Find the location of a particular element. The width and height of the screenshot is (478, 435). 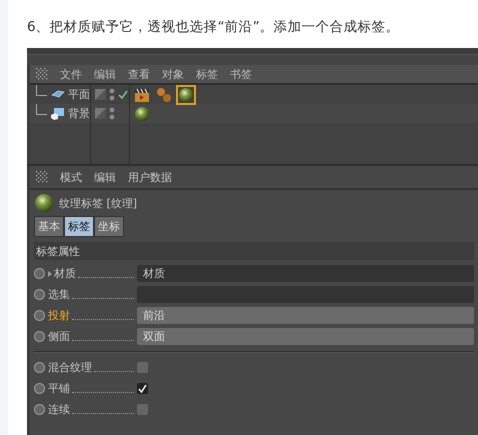

menu-item: 文件 is located at coordinates (71, 74).